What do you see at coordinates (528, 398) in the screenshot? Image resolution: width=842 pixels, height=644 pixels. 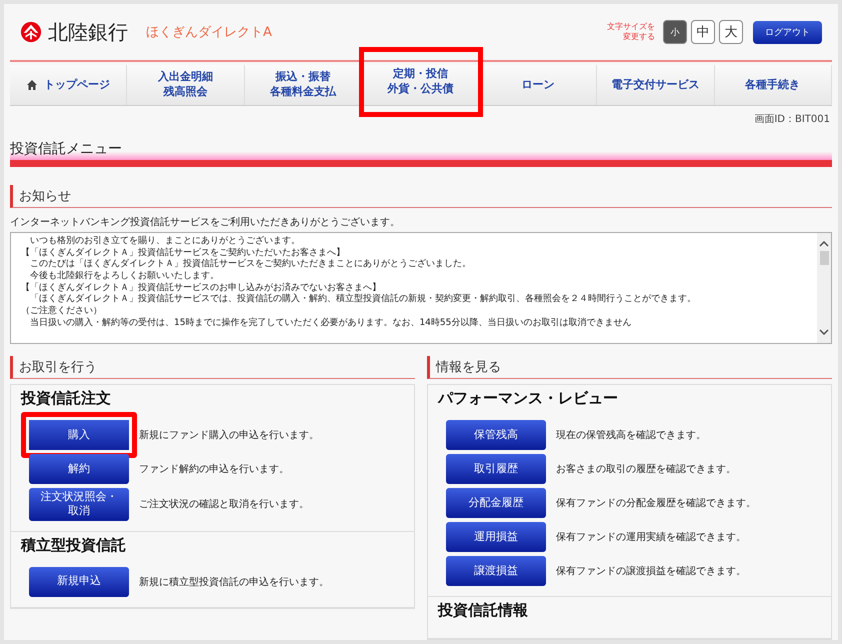 I see `group-title: パフォーマンス・レビュー` at bounding box center [528, 398].